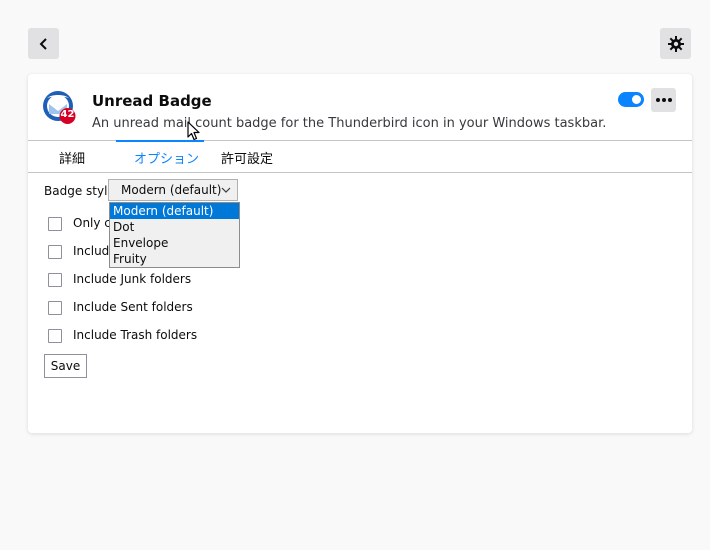  What do you see at coordinates (55, 224) in the screenshot?
I see `checkbox-only-count` at bounding box center [55, 224].